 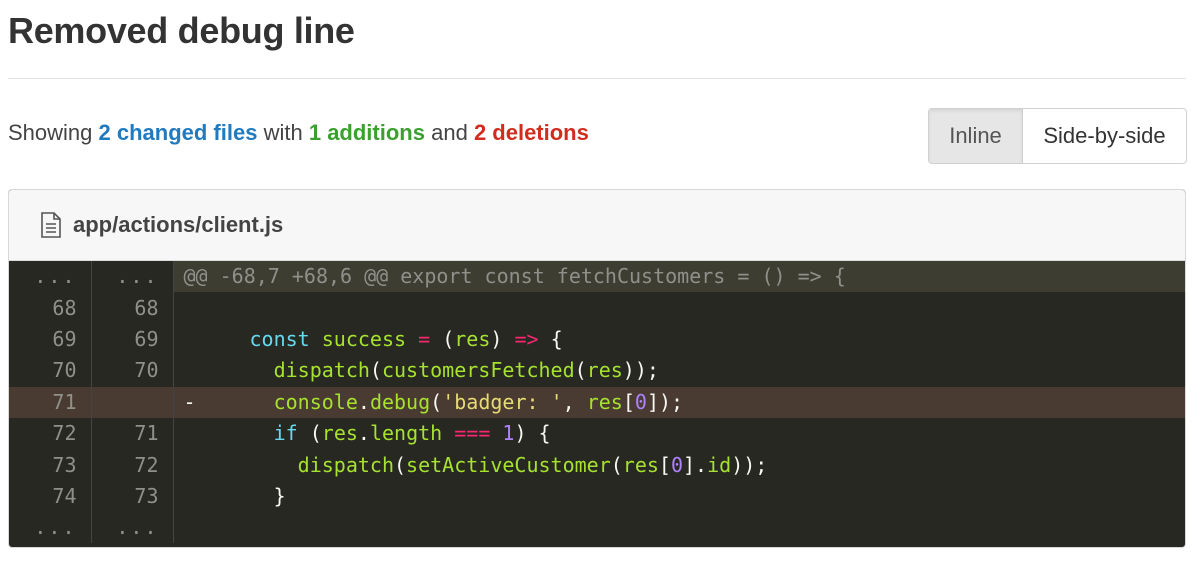 What do you see at coordinates (50, 433) in the screenshot?
I see `old-line-number: 72` at bounding box center [50, 433].